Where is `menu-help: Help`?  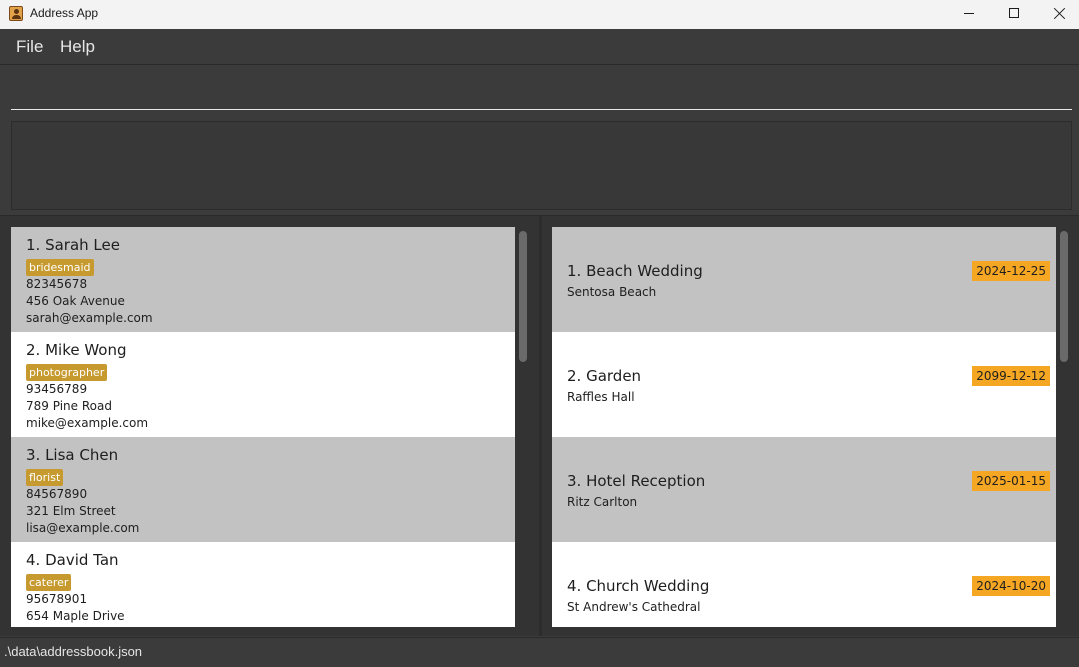
menu-help: Help is located at coordinates (77, 47).